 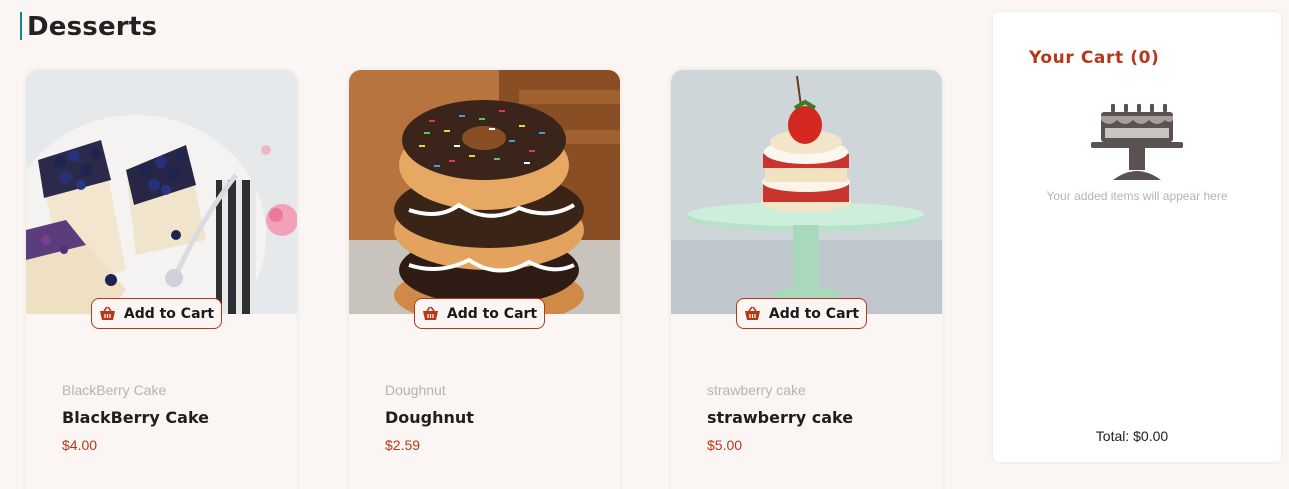 I want to click on product-name: Doughnut, so click(x=429, y=417).